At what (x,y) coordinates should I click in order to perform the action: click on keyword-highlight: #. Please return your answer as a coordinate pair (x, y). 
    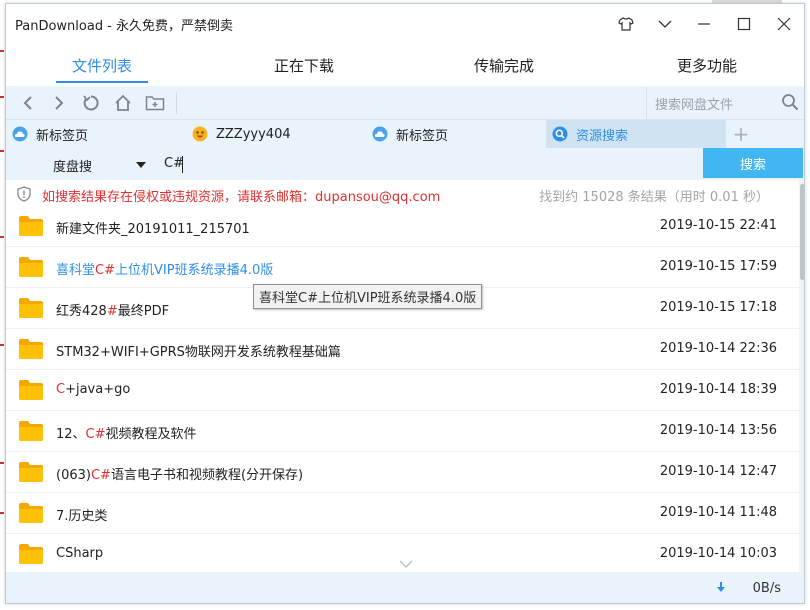
    Looking at the image, I should click on (112, 311).